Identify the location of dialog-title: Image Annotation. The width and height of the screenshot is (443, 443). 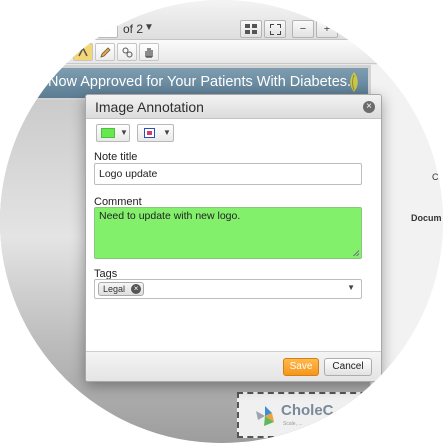
(149, 107).